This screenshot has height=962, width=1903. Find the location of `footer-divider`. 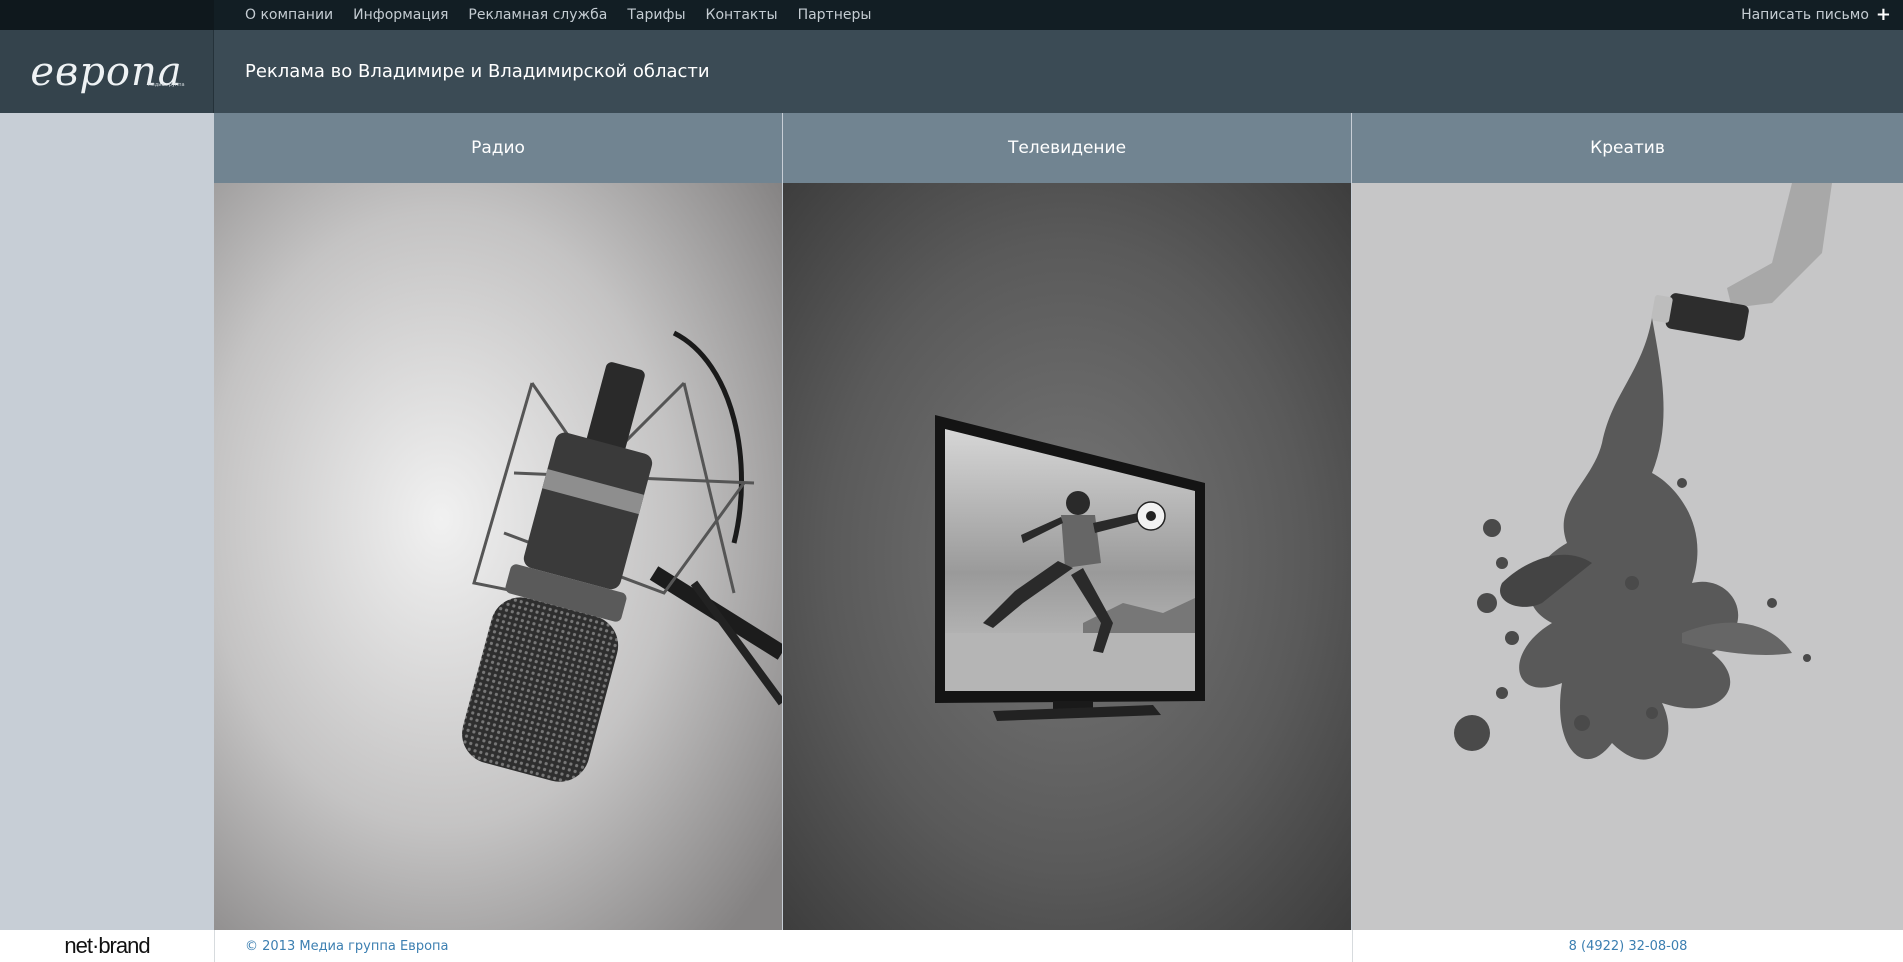

footer-divider is located at coordinates (214, 946).